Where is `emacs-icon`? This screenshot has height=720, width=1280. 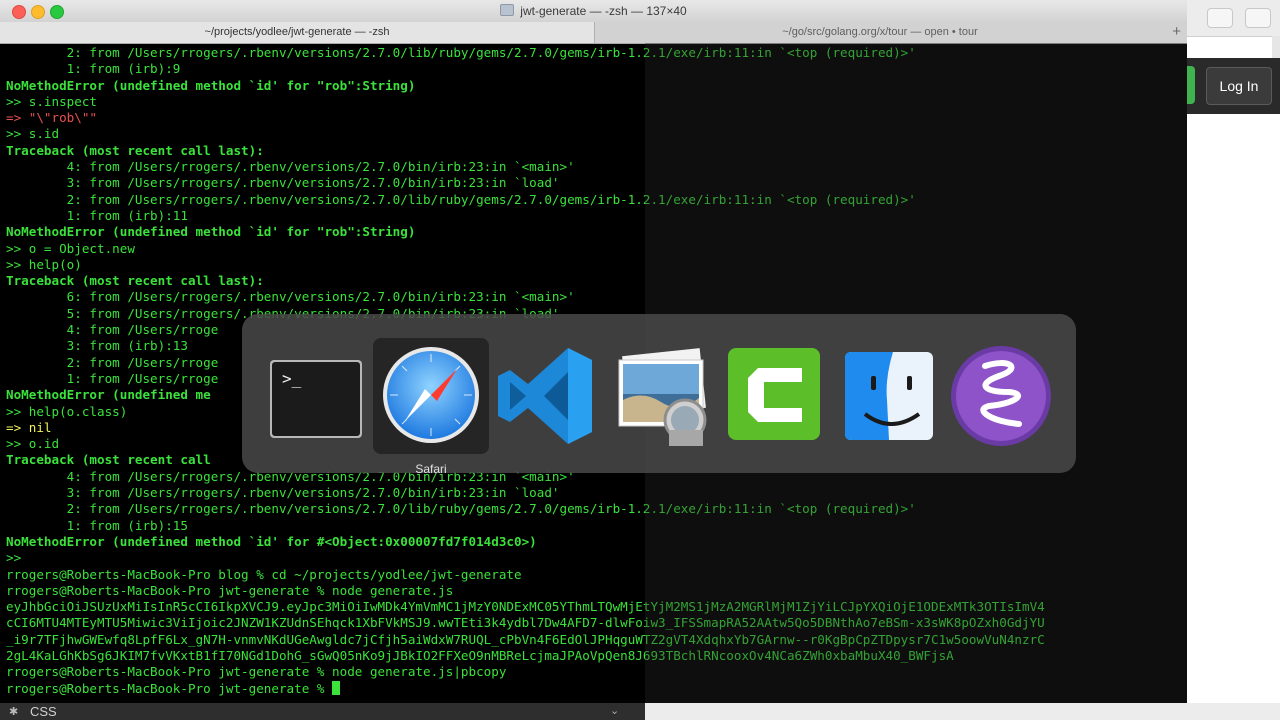 emacs-icon is located at coordinates (1001, 396).